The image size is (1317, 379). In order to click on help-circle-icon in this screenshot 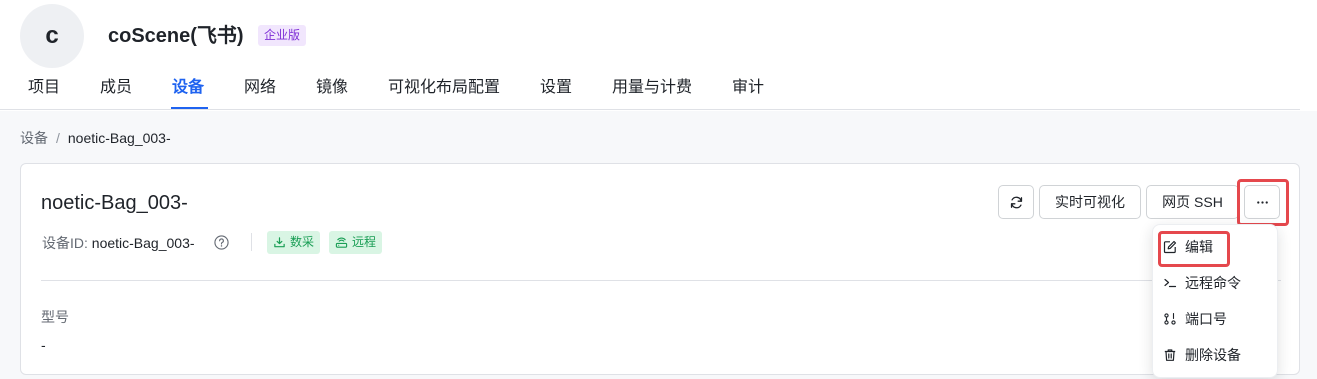, I will do `click(221, 242)`.